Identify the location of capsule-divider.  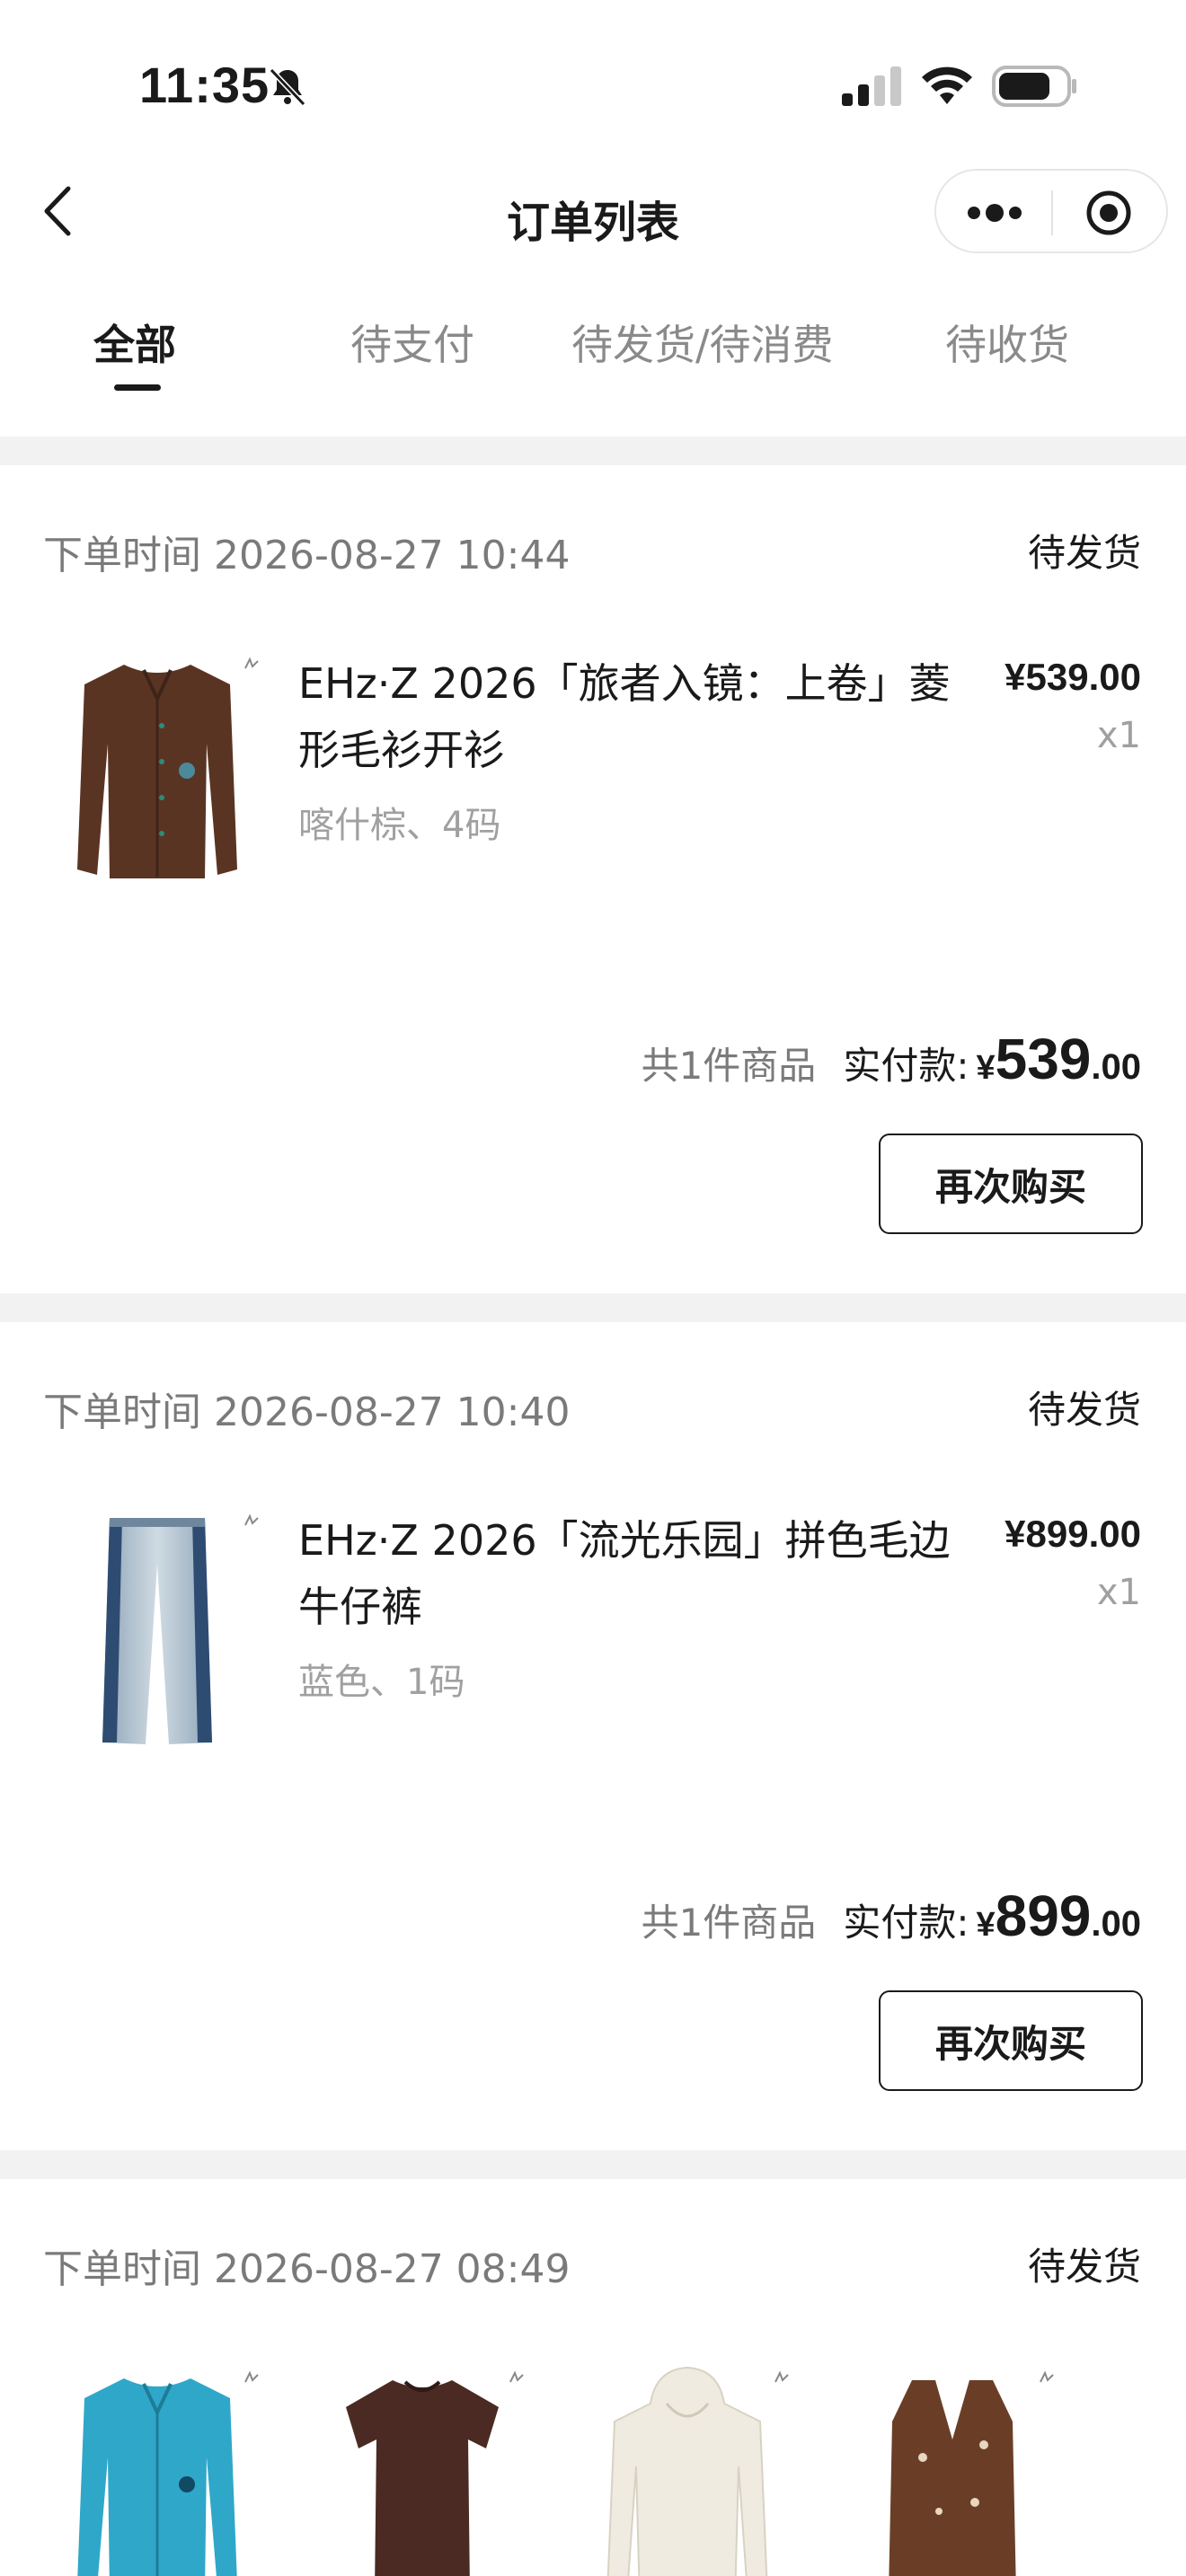
(1052, 212).